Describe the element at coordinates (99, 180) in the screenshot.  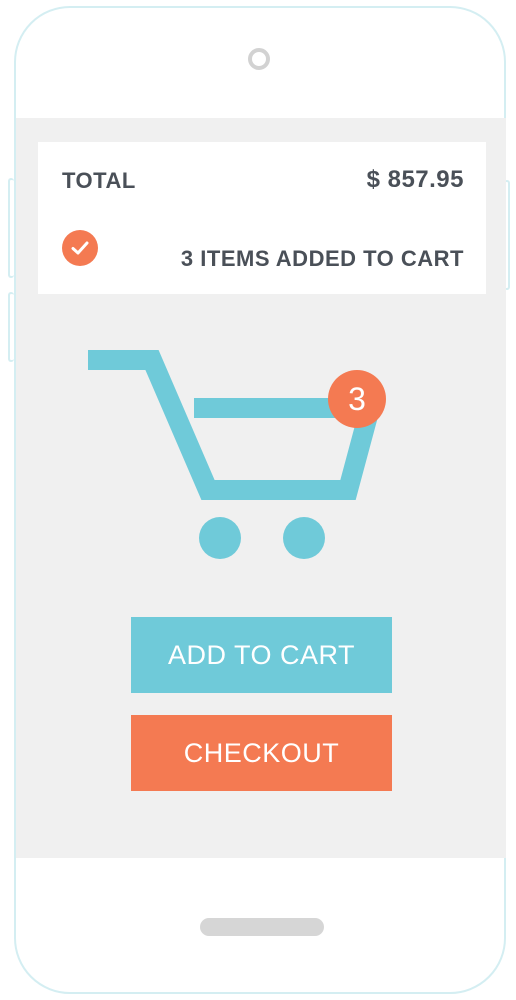
I see `total-label: TOTAL` at that location.